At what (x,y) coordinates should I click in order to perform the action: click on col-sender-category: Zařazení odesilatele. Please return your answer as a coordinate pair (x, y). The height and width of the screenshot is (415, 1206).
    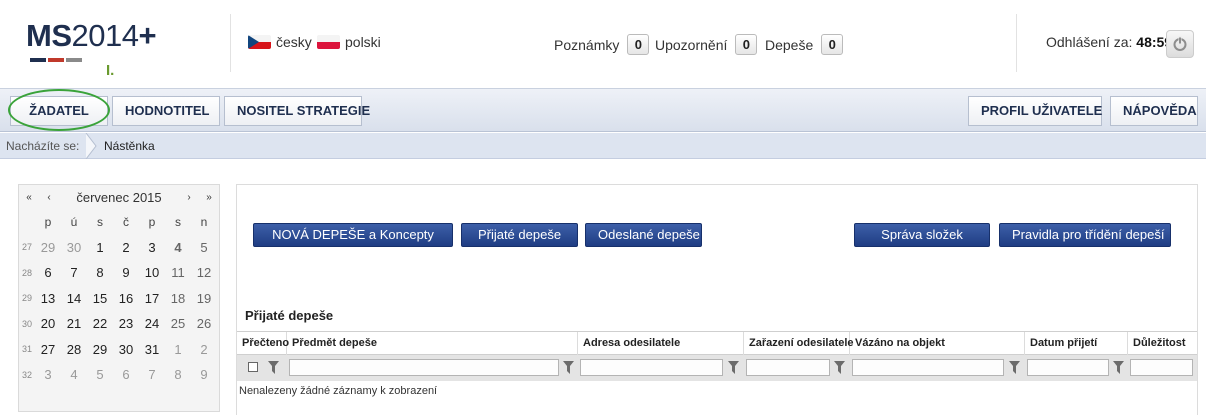
    Looking at the image, I should click on (799, 343).